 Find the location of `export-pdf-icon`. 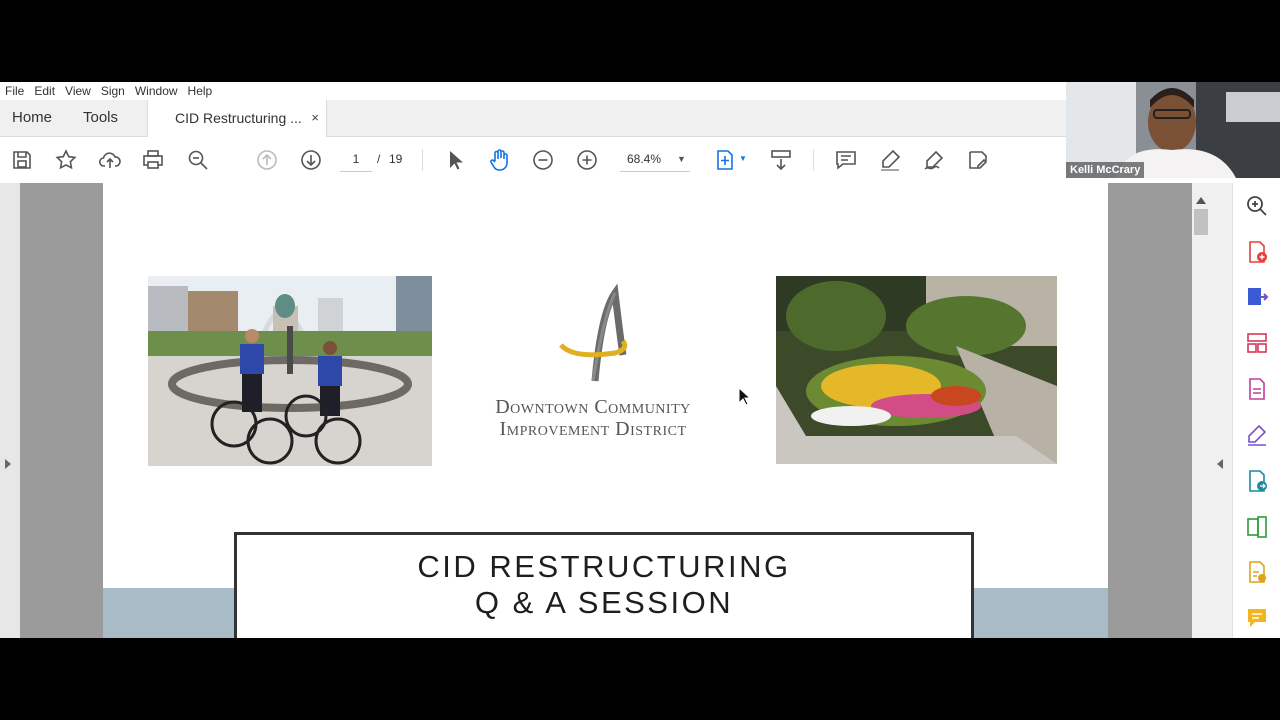

export-pdf-icon is located at coordinates (1257, 297).